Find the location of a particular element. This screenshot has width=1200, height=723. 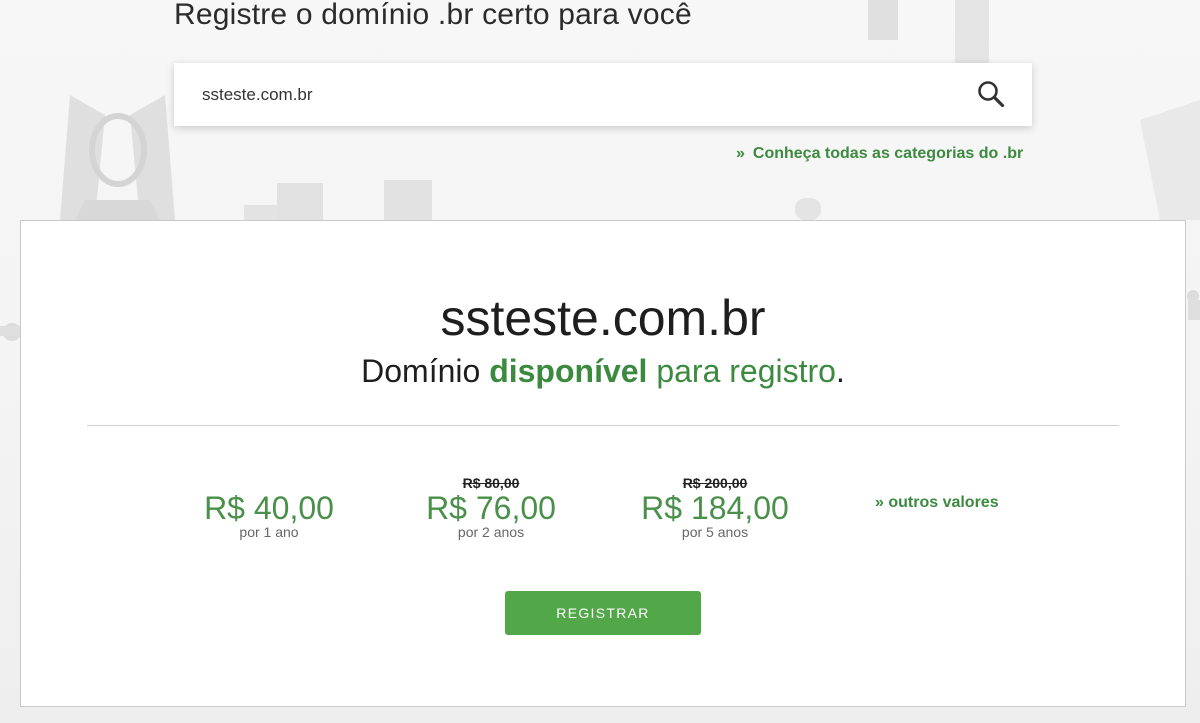

price-value: R$ 184,00 is located at coordinates (715, 508).